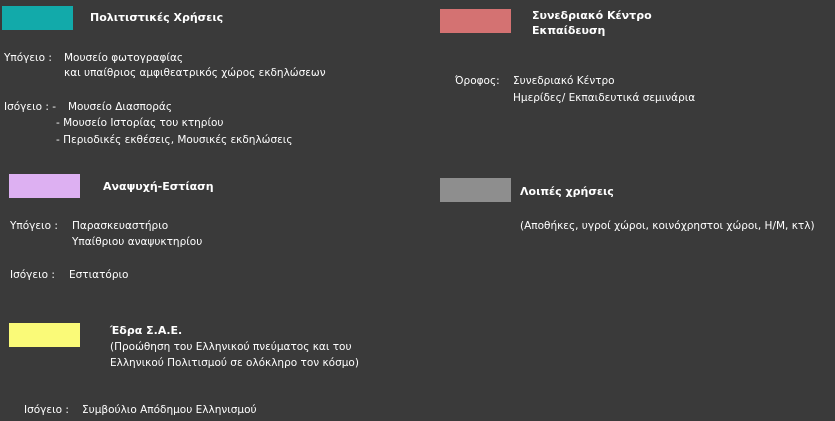  Describe the element at coordinates (124, 58) in the screenshot. I see `cultural-basement-line1: Μουσείο φωτογραφίας` at that location.